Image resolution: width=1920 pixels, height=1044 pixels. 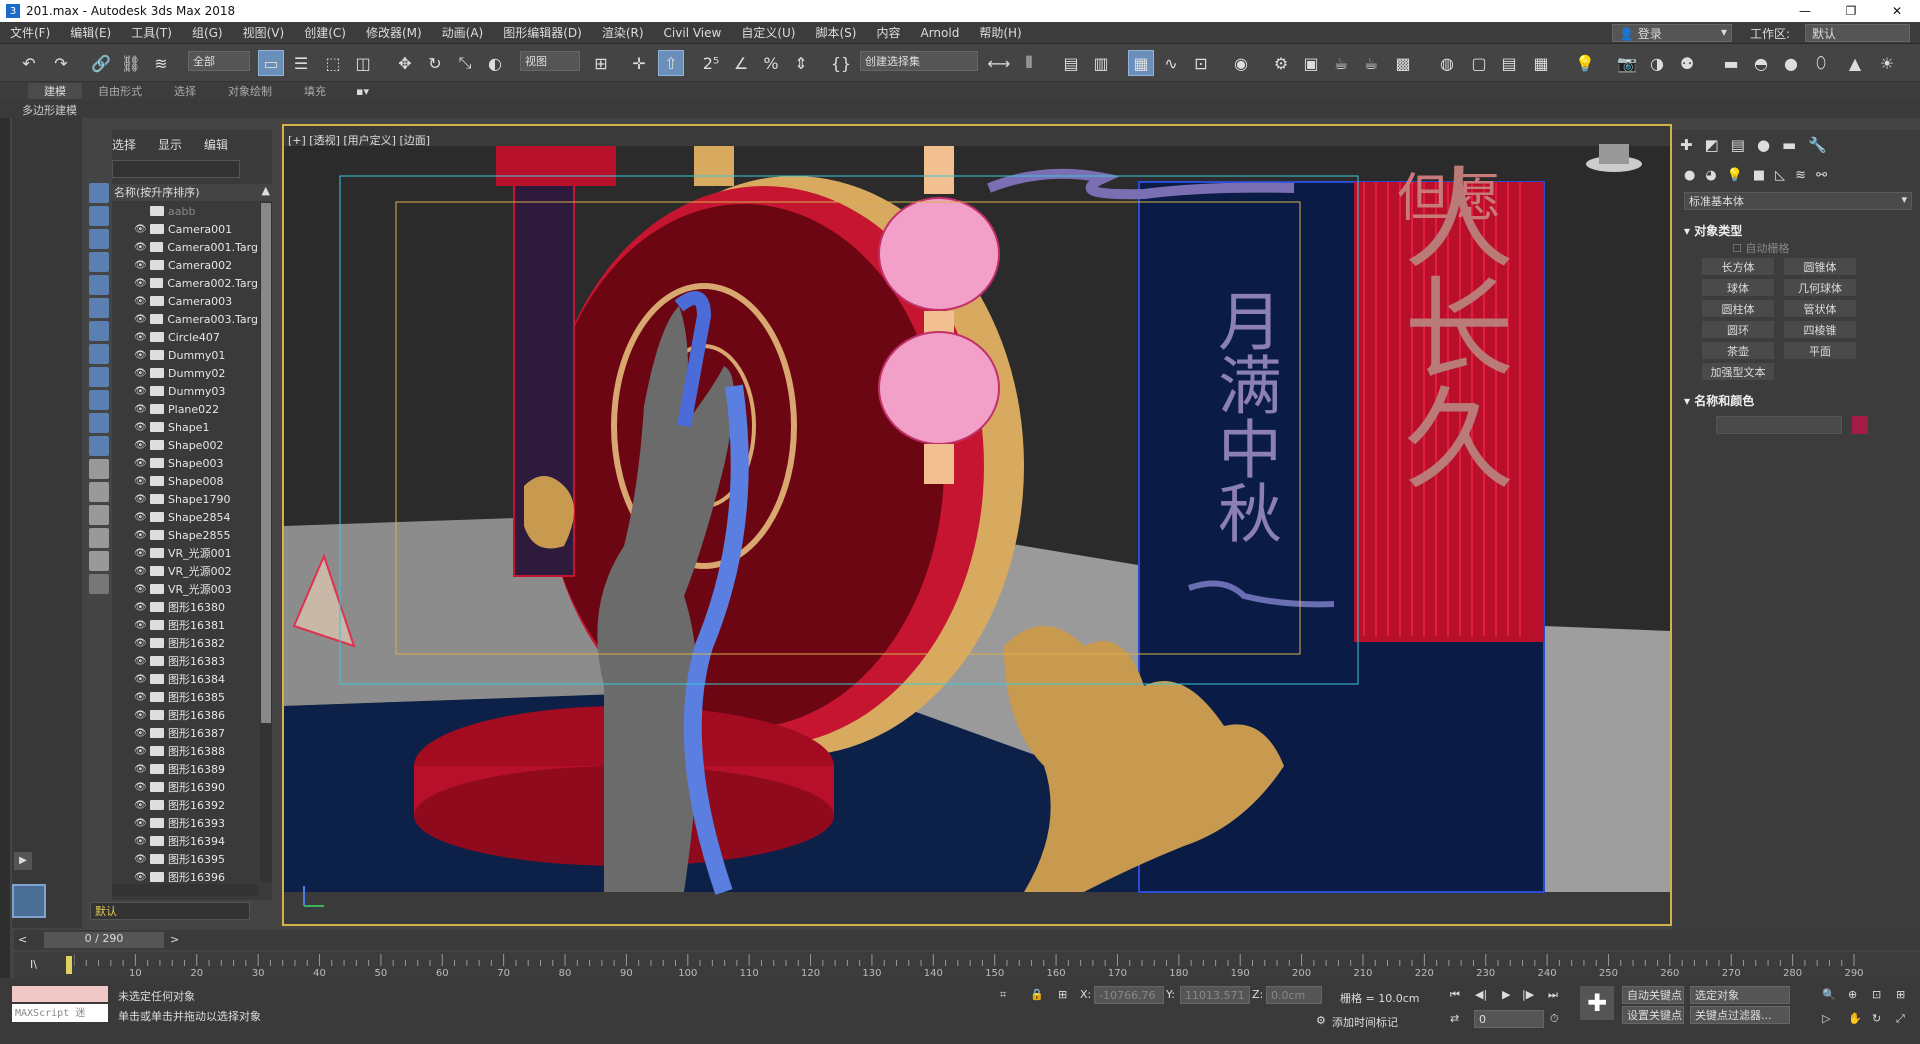 I want to click on filter-selected-icon, so click(x=99, y=561).